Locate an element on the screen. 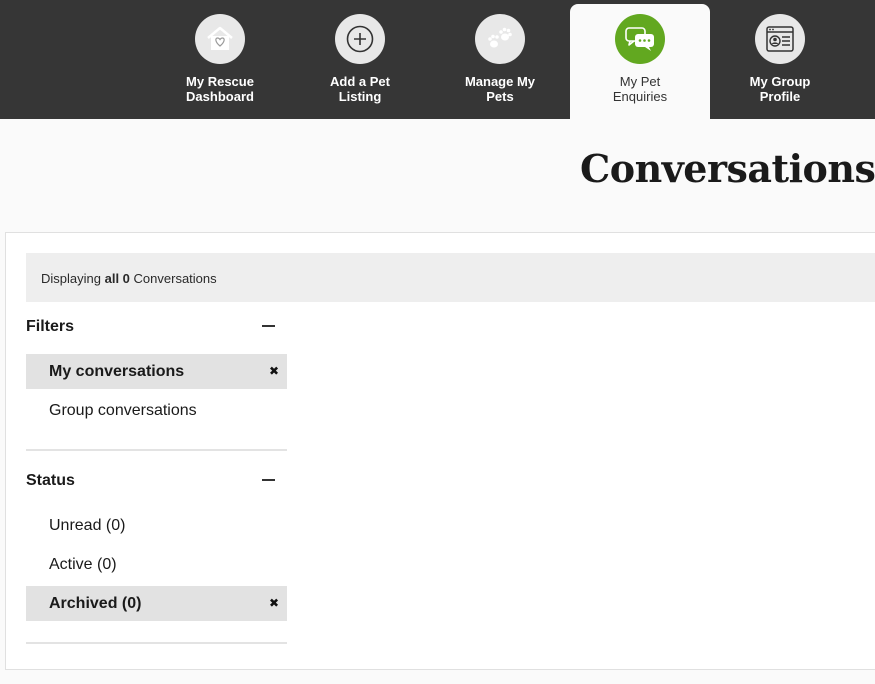 The height and width of the screenshot is (684, 875). page-title: Conversations is located at coordinates (727, 168).